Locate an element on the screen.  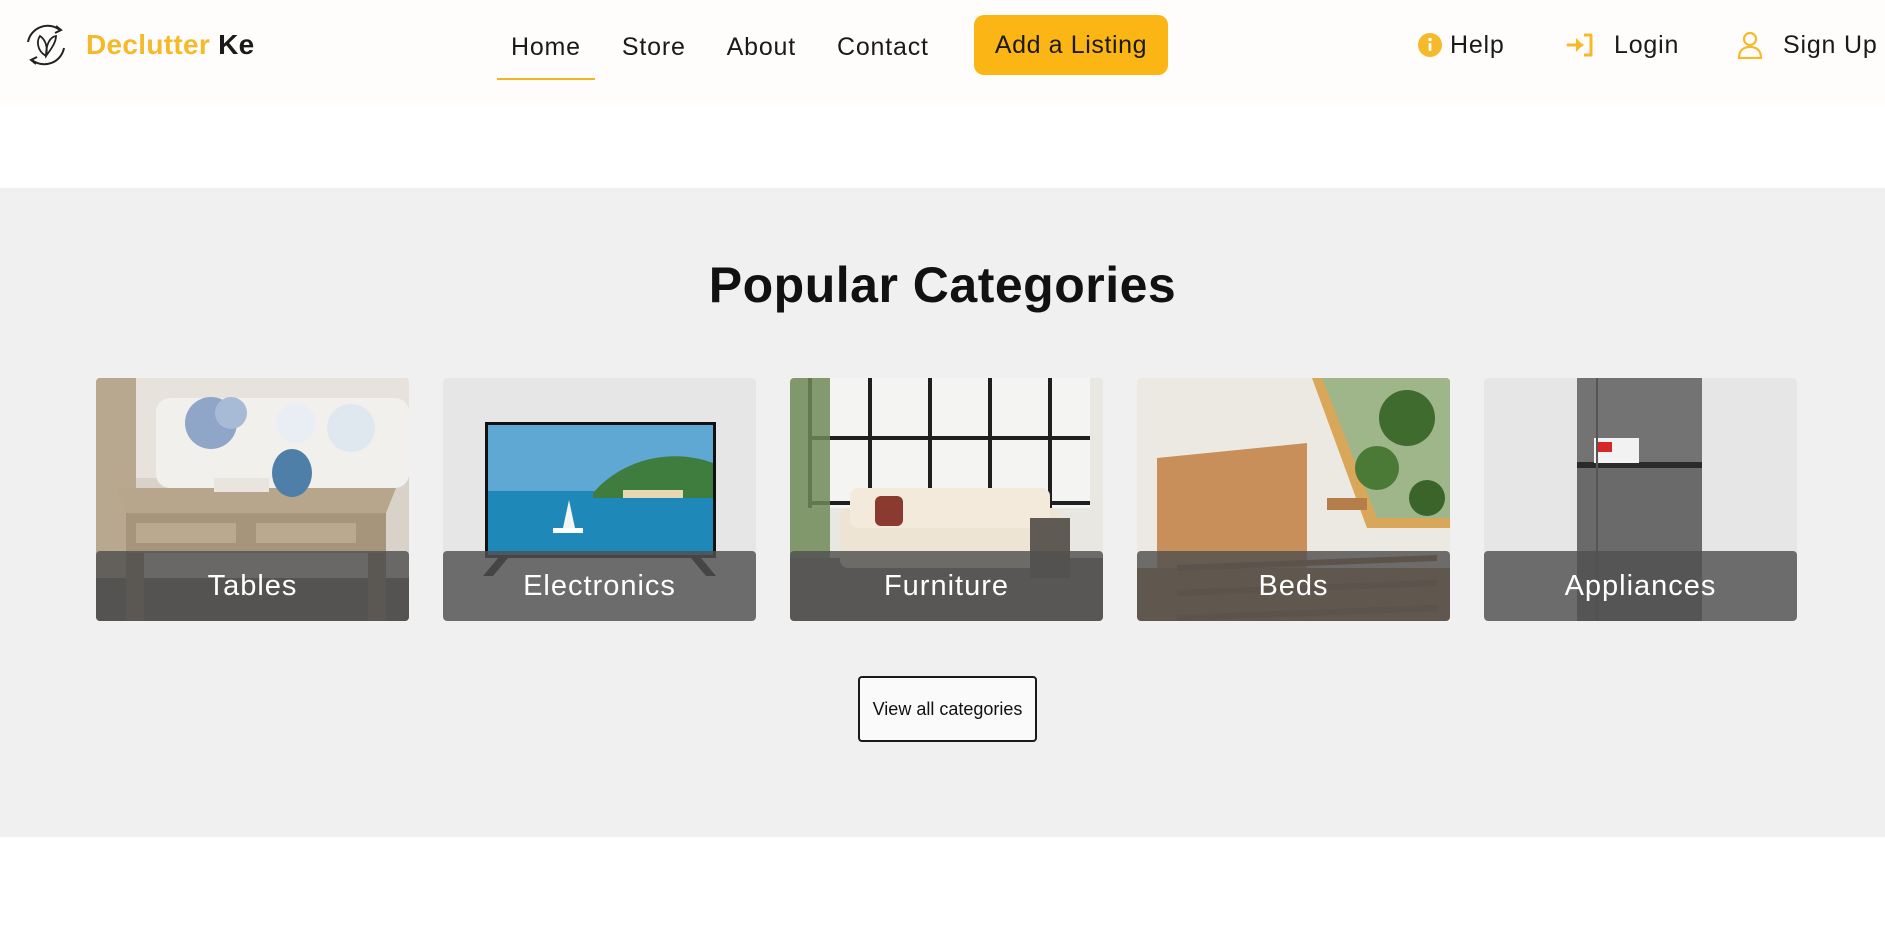
category-label: Electronics is located at coordinates (599, 586).